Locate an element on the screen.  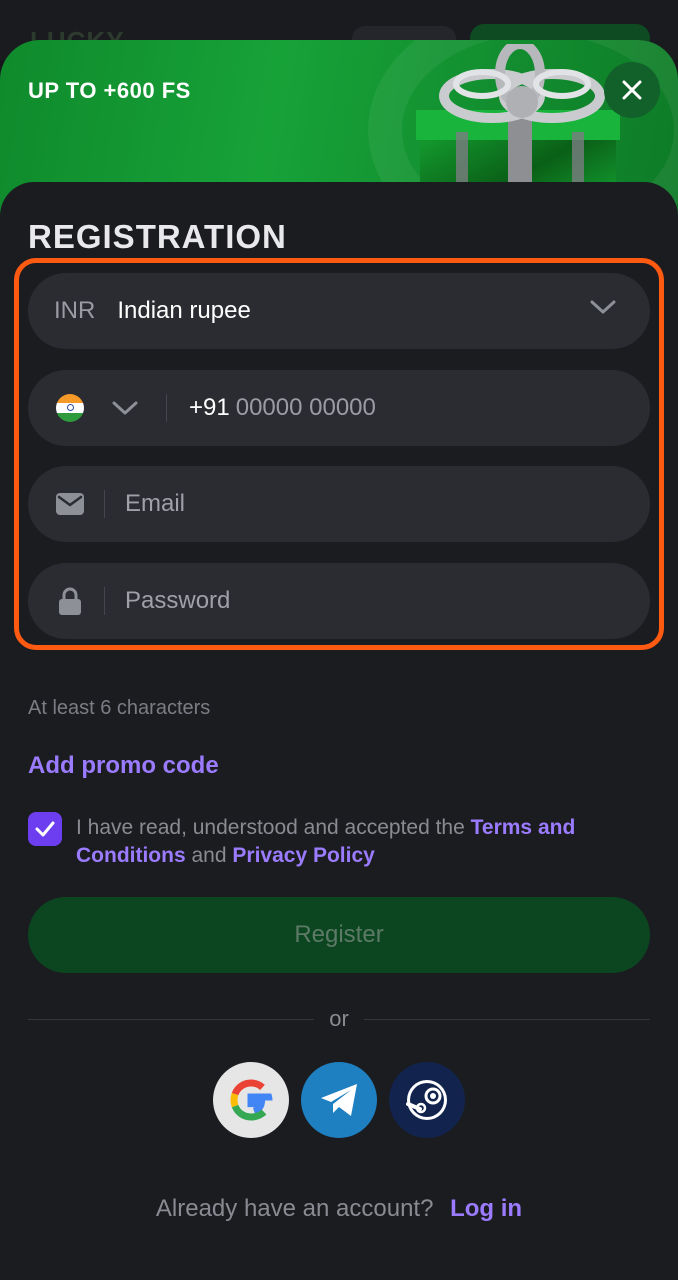
telegram-icon is located at coordinates (339, 1100).